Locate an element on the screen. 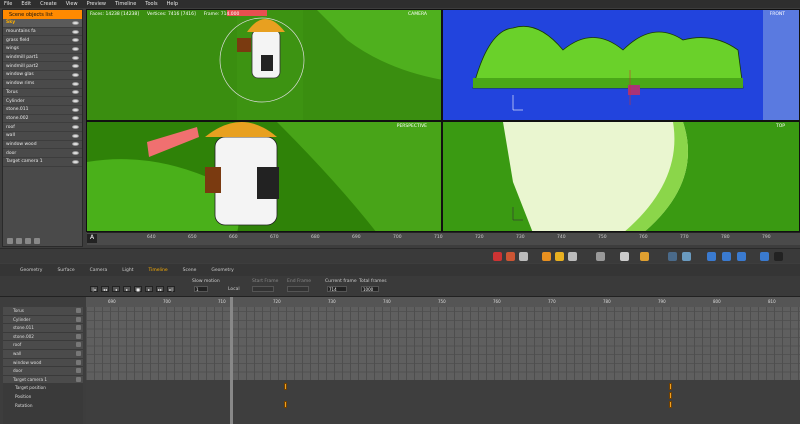  next-key-button: ▸▸ is located at coordinates (160, 289).